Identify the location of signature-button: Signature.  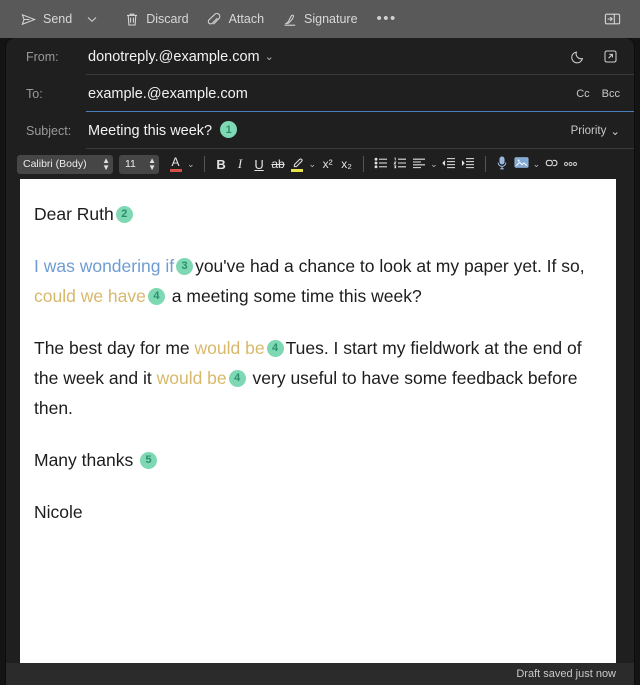
(320, 19).